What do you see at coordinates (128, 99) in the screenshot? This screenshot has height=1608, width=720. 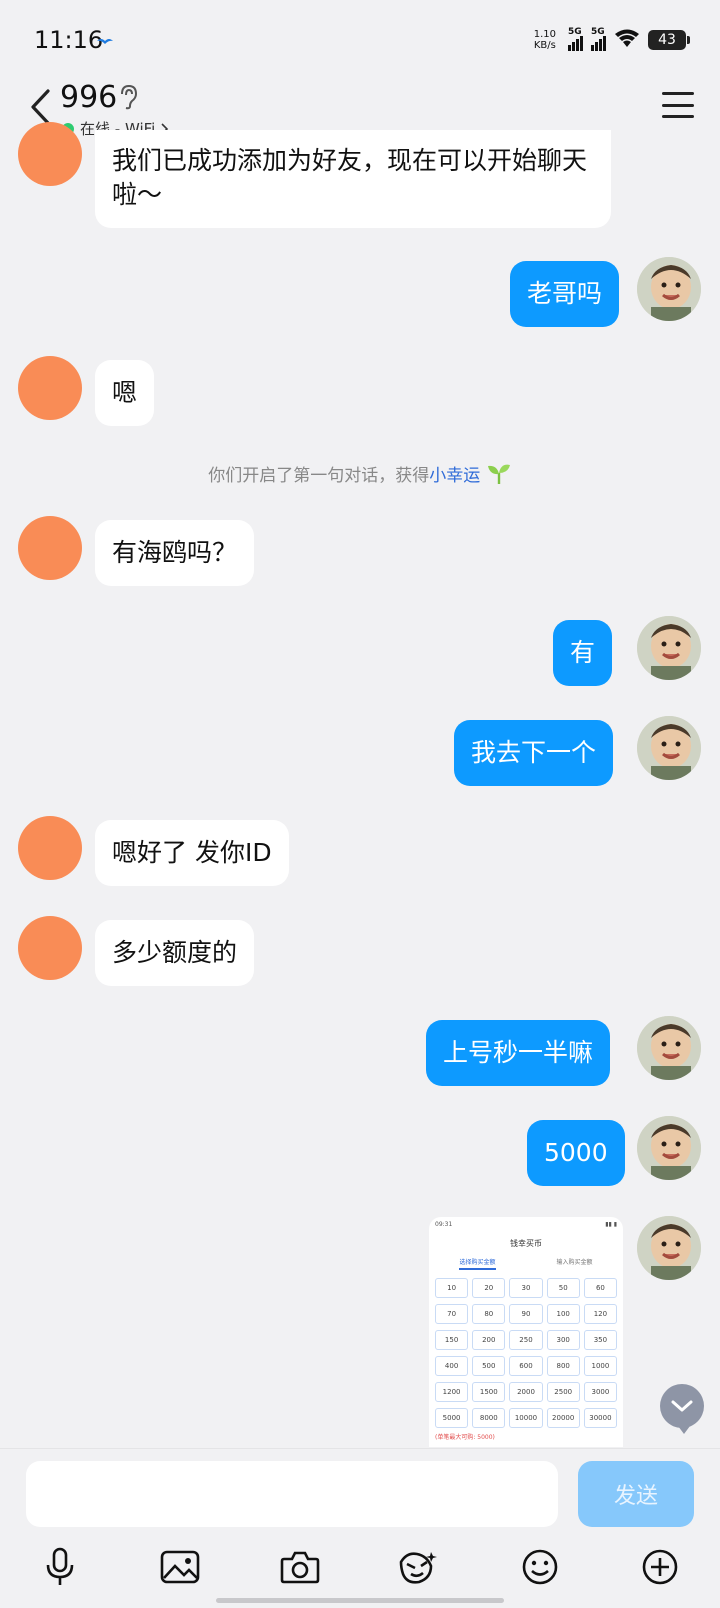 I see `ear-icon` at bounding box center [128, 99].